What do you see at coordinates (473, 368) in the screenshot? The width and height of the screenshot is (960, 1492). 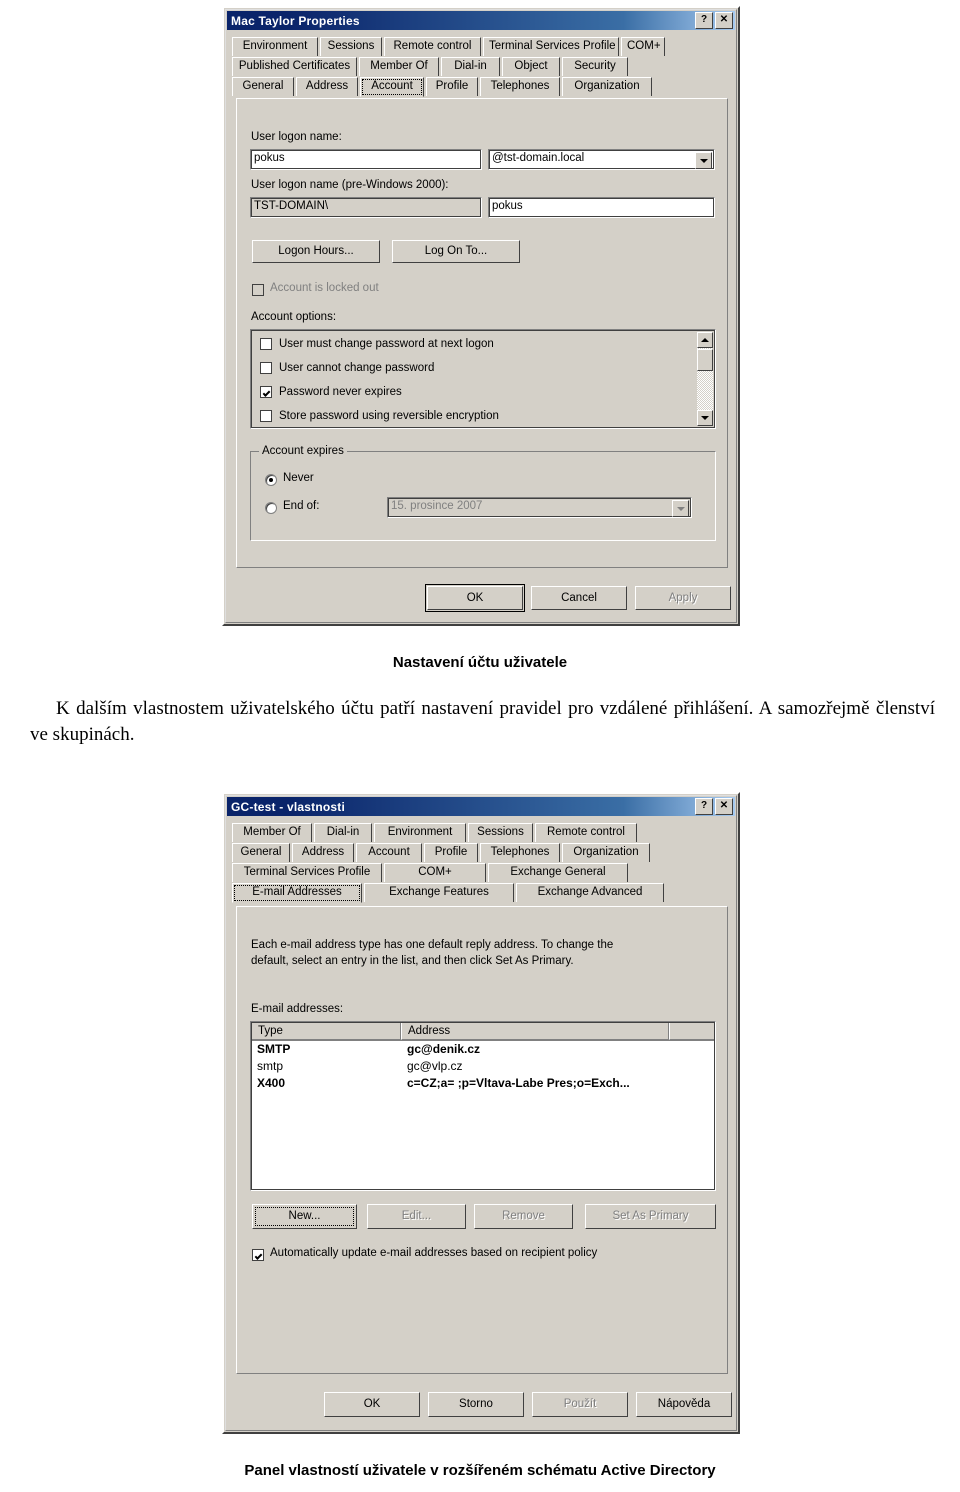 I see `account-option-item: User cannot change password` at bounding box center [473, 368].